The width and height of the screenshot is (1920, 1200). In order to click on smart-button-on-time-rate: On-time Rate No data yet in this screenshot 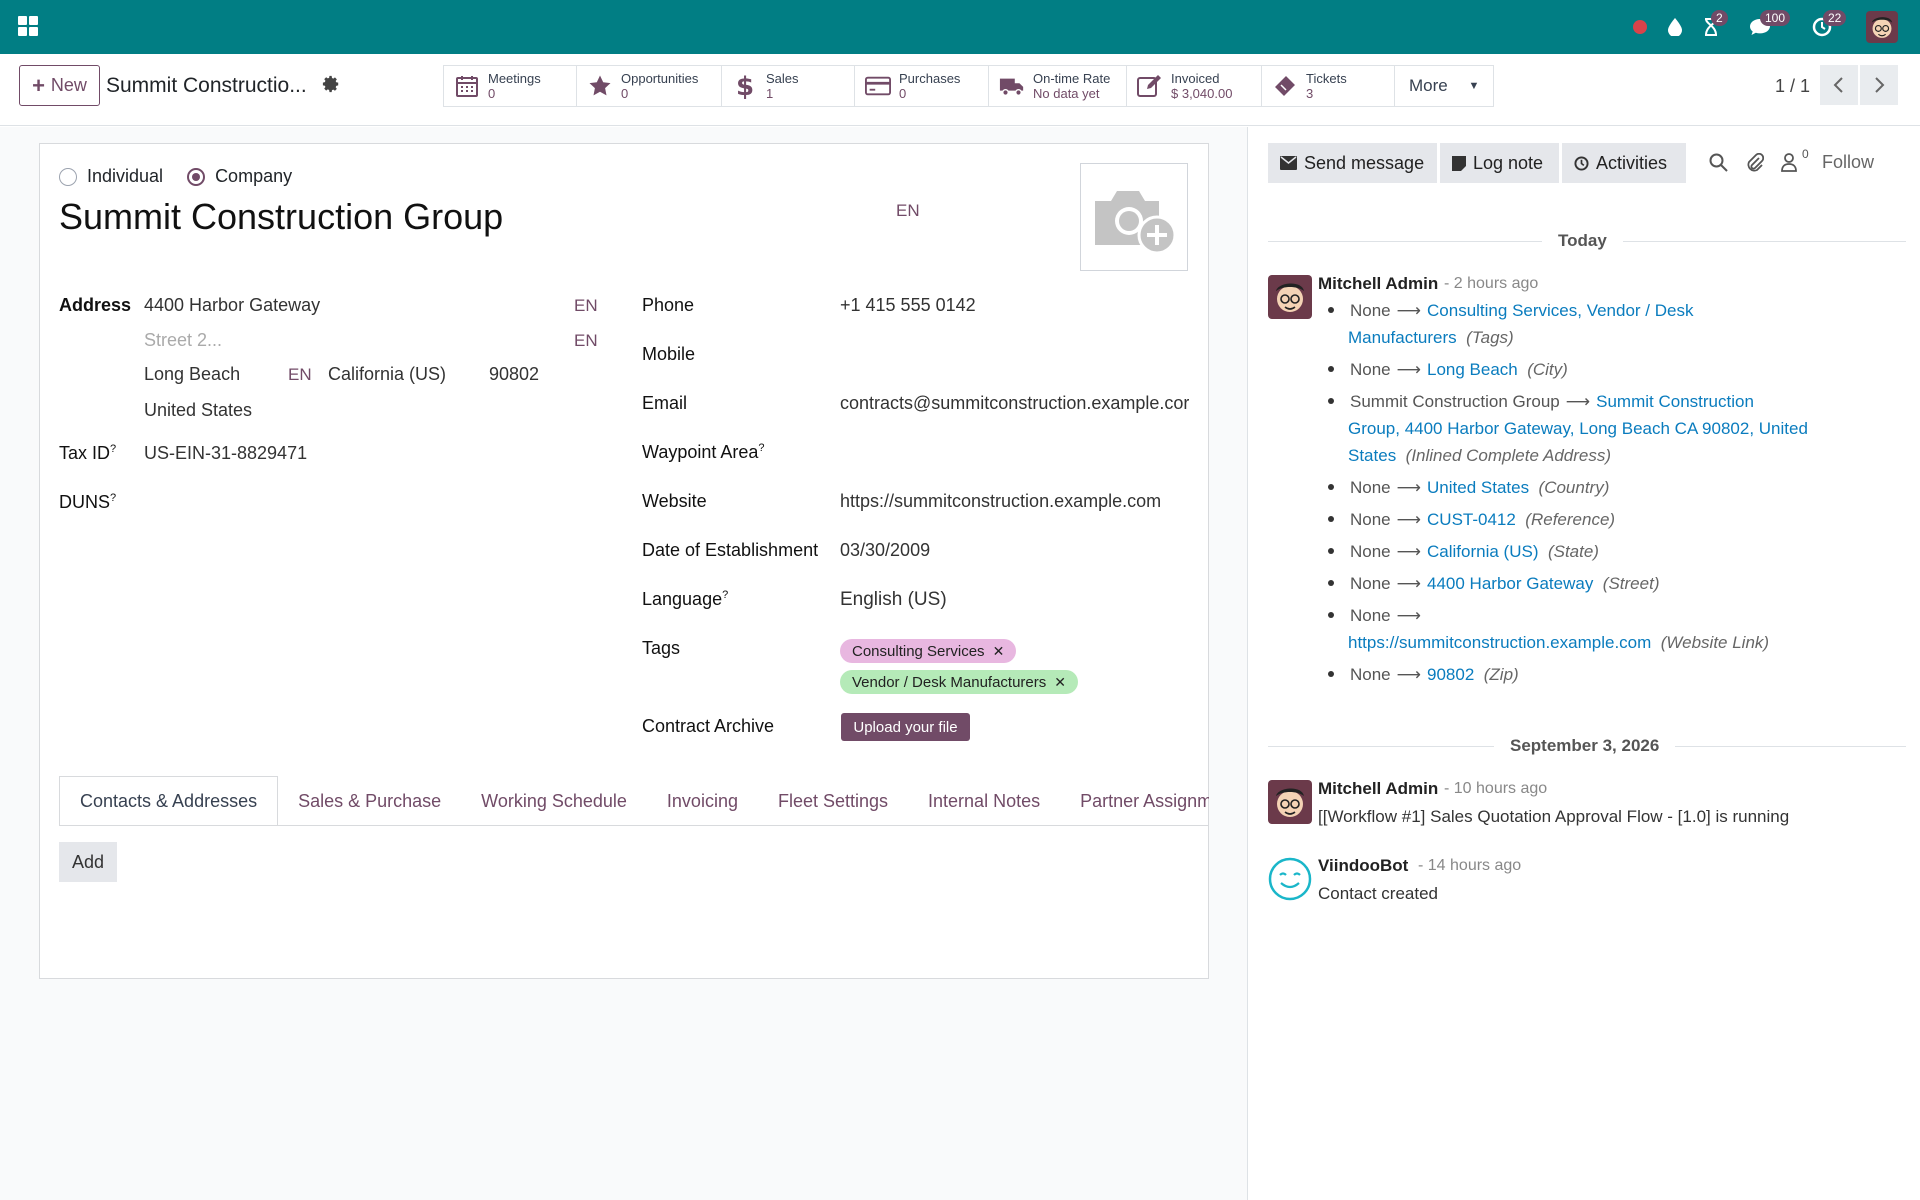, I will do `click(1058, 86)`.